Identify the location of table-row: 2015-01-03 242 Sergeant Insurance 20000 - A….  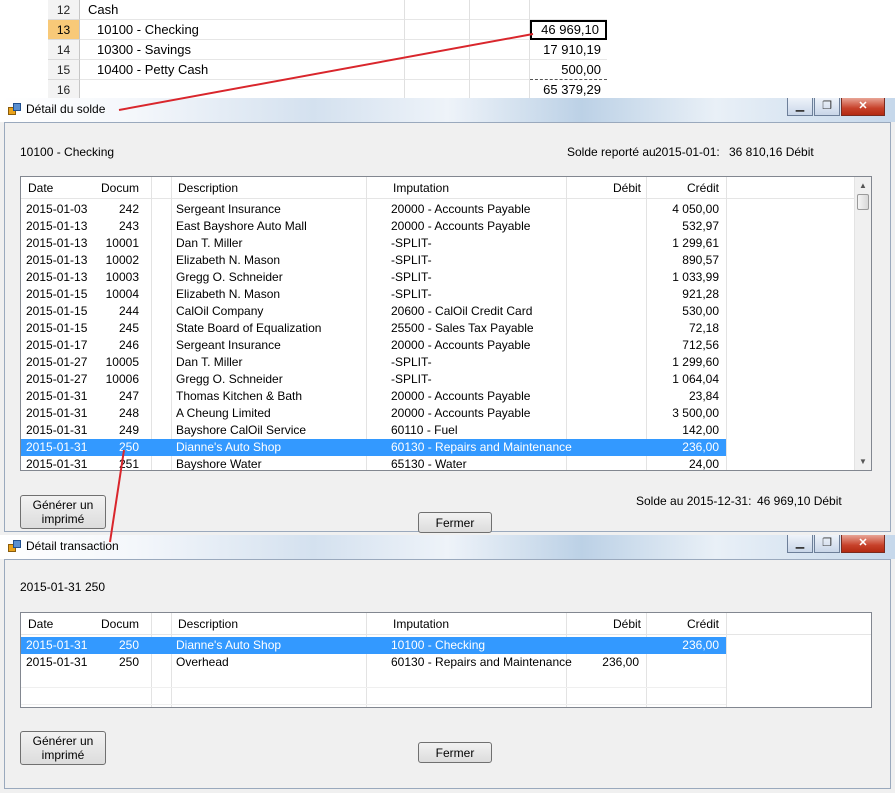
(373, 209).